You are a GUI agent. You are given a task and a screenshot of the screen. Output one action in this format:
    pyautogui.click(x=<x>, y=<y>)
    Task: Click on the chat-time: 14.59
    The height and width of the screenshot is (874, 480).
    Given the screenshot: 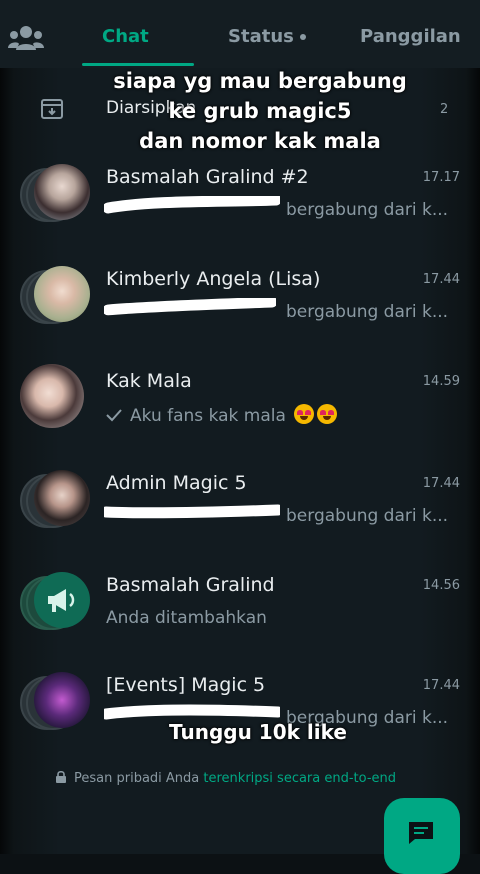 What is the action you would take?
    pyautogui.click(x=441, y=381)
    